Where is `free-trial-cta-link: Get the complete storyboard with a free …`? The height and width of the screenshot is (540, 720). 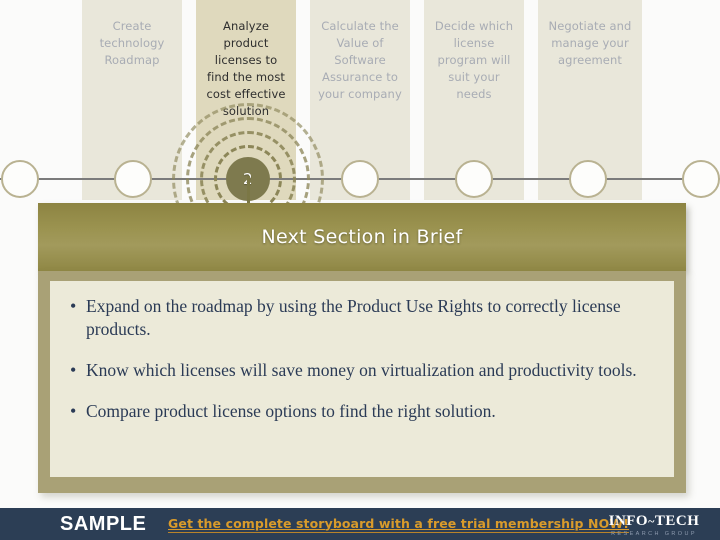 free-trial-cta-link: Get the complete storyboard with a free … is located at coordinates (399, 524).